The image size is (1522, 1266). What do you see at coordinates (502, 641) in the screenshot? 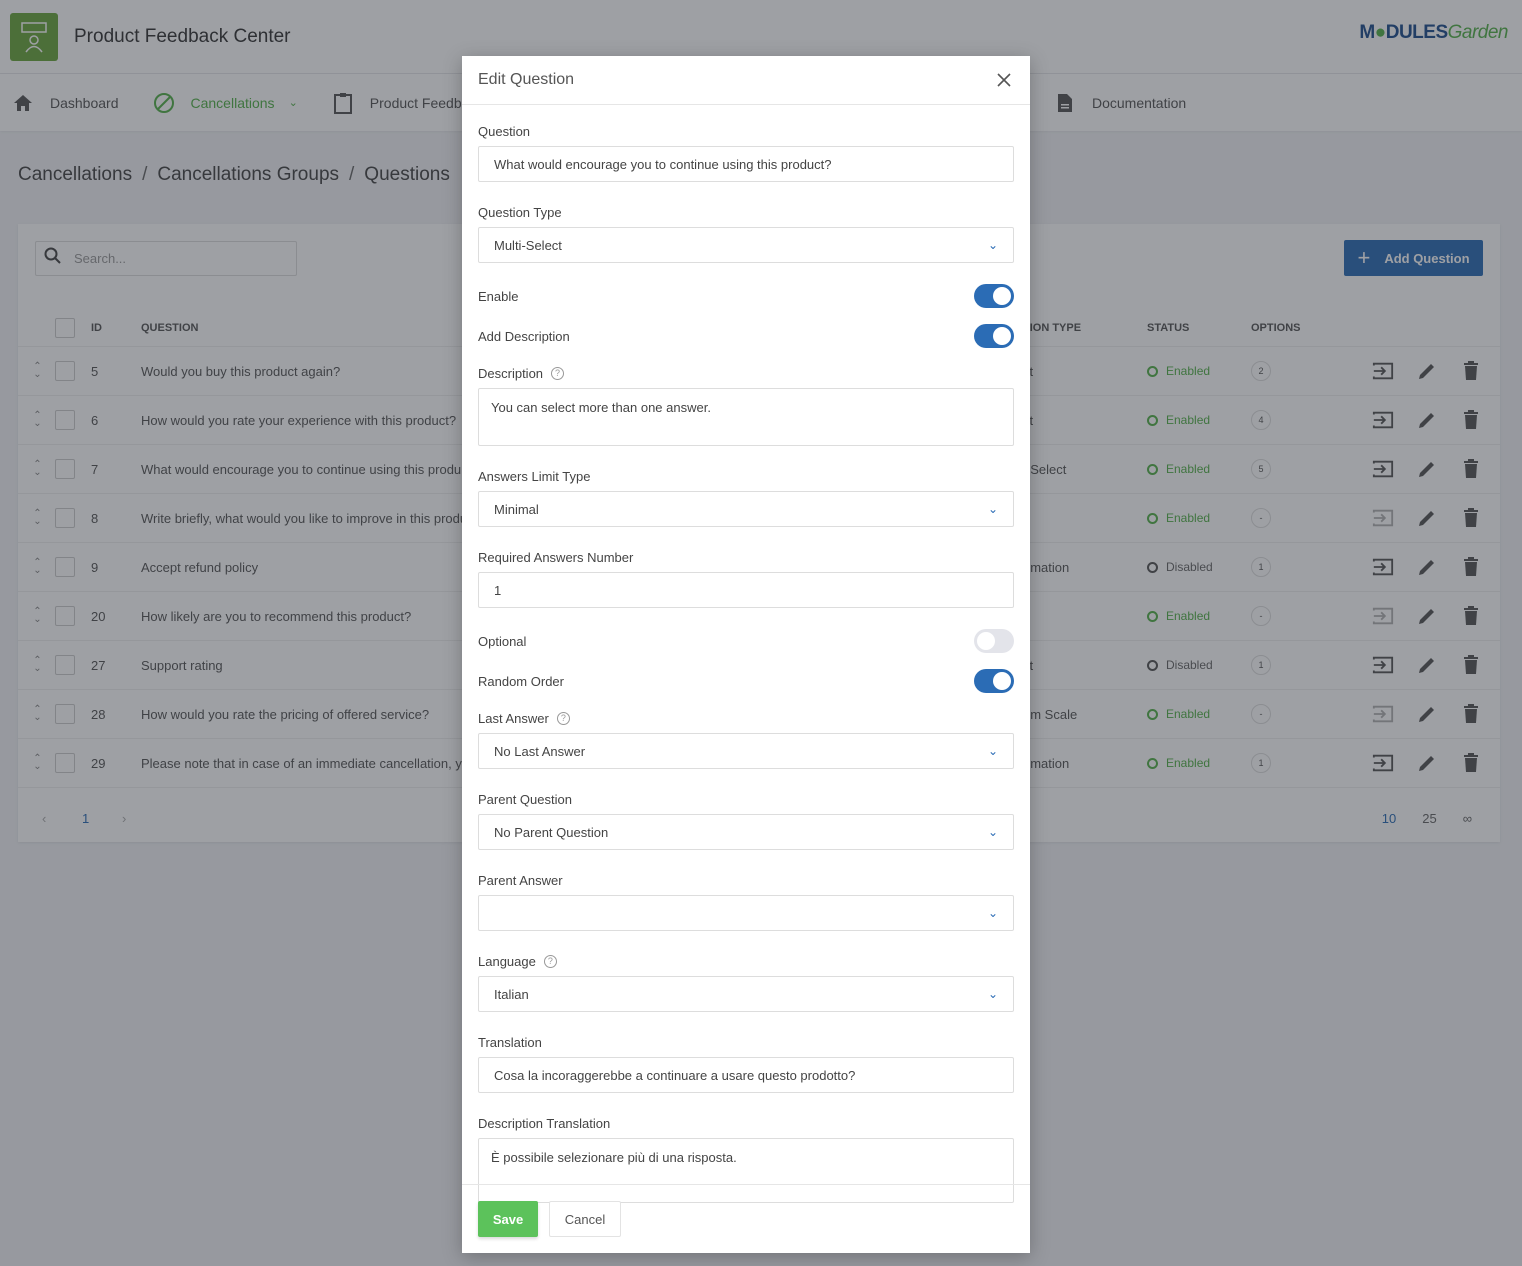
I see `optional-label: Optional` at bounding box center [502, 641].